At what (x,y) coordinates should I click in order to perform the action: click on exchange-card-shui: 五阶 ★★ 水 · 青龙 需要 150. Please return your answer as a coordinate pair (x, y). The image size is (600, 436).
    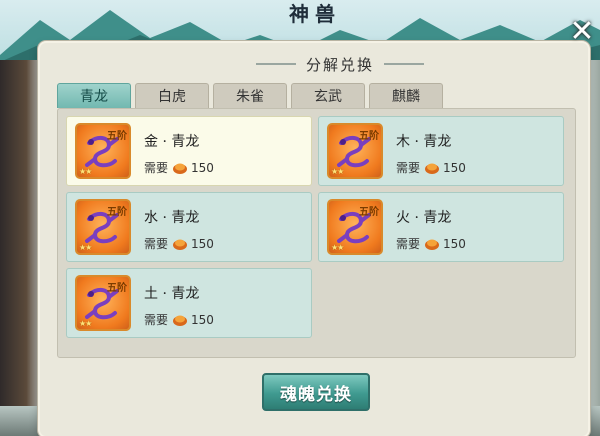
    Looking at the image, I should click on (189, 227).